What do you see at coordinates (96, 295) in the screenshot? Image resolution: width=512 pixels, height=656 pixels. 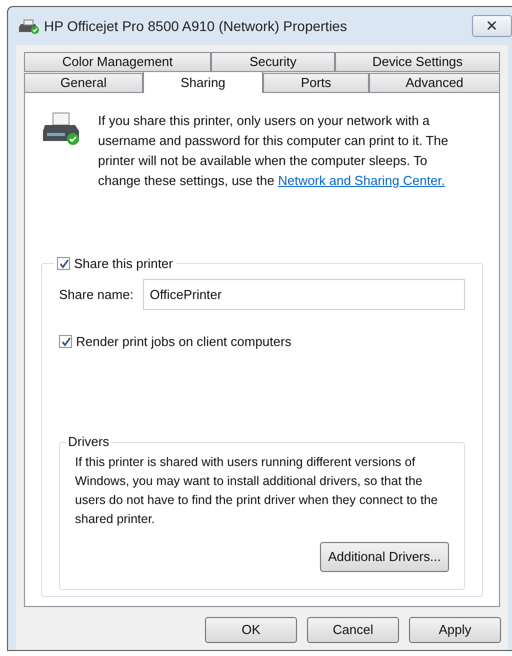 I see `share-name-label: Share name:` at bounding box center [96, 295].